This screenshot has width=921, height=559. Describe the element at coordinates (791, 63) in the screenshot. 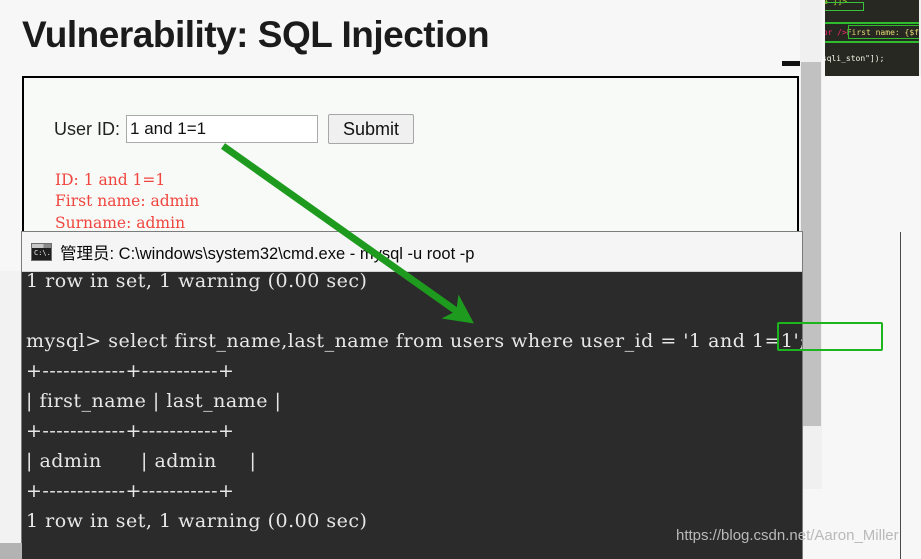

I see `scroll-position-marker` at that location.